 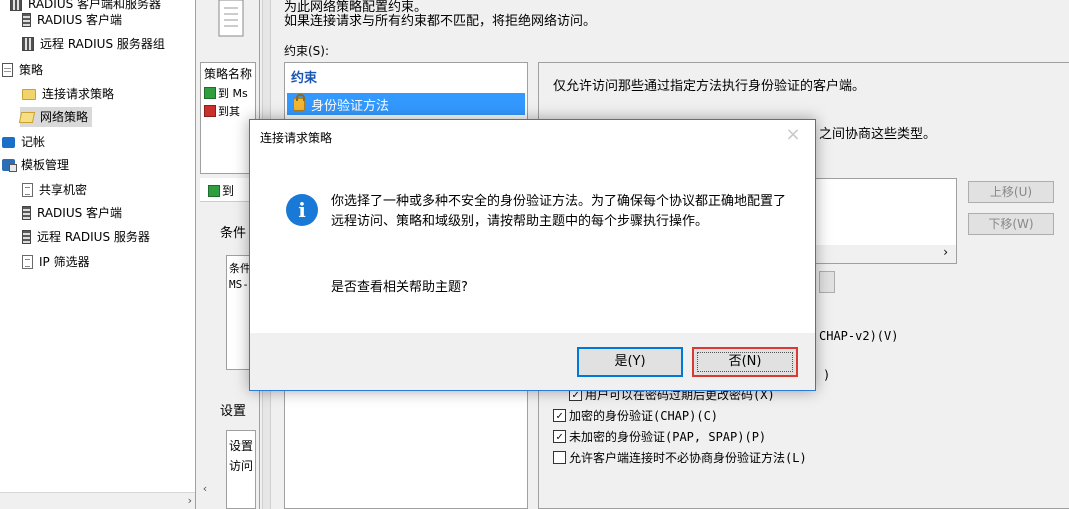 I want to click on tree-item-label: 远程 RADIUS 服务器, so click(x=93, y=237).